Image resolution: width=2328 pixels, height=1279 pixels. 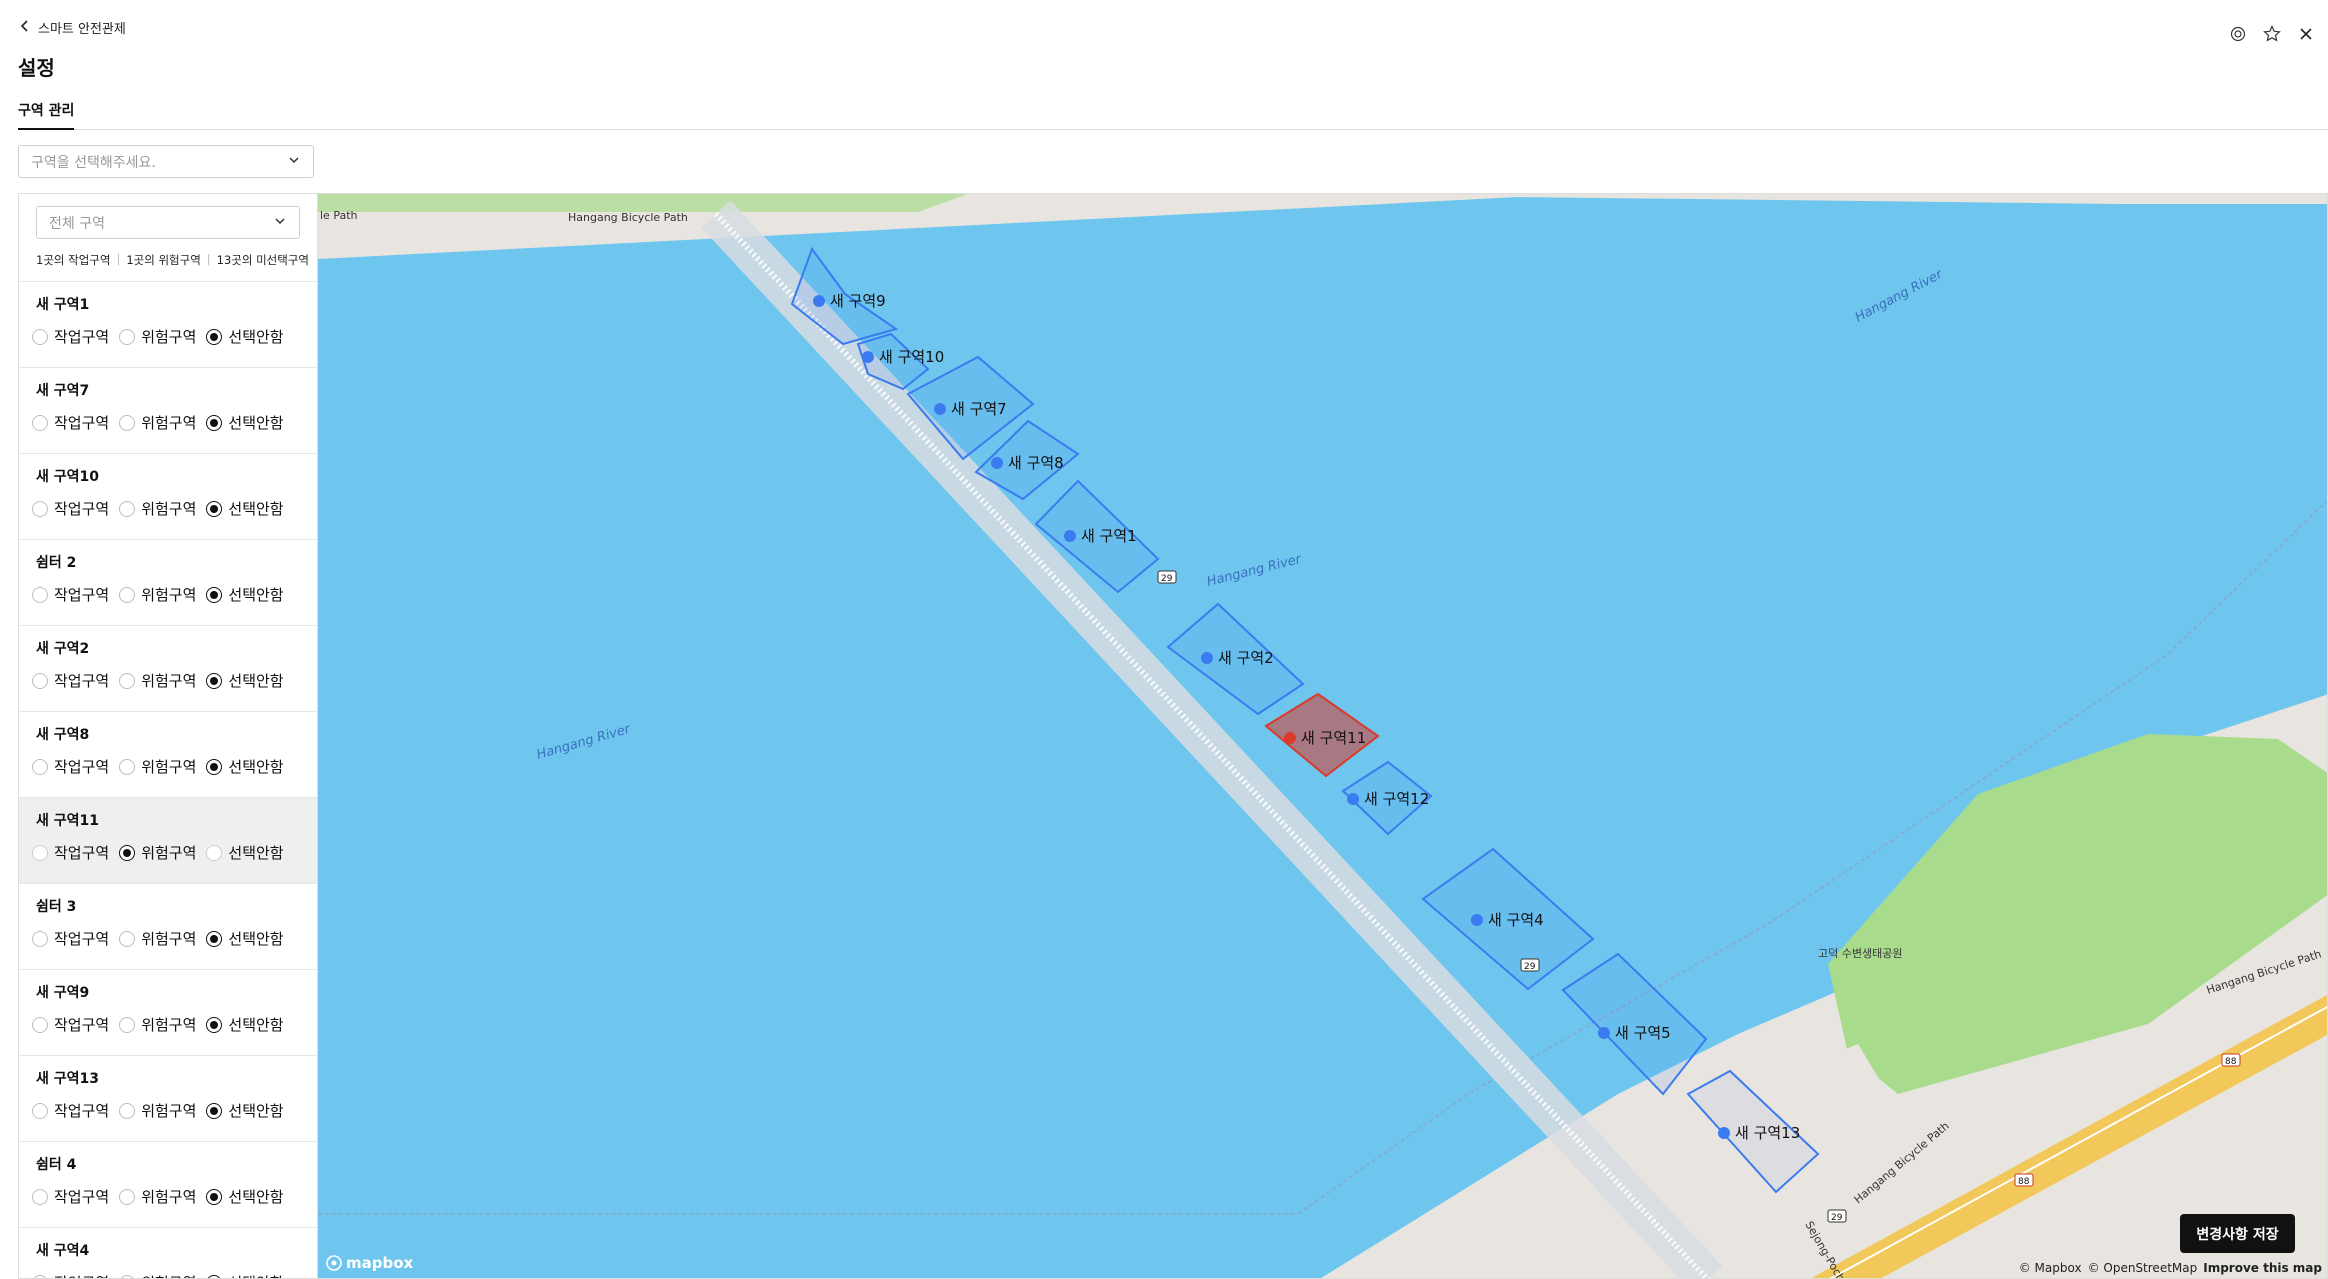 What do you see at coordinates (166, 161) in the screenshot?
I see `zone-select: 구역을 선택해주세요.` at bounding box center [166, 161].